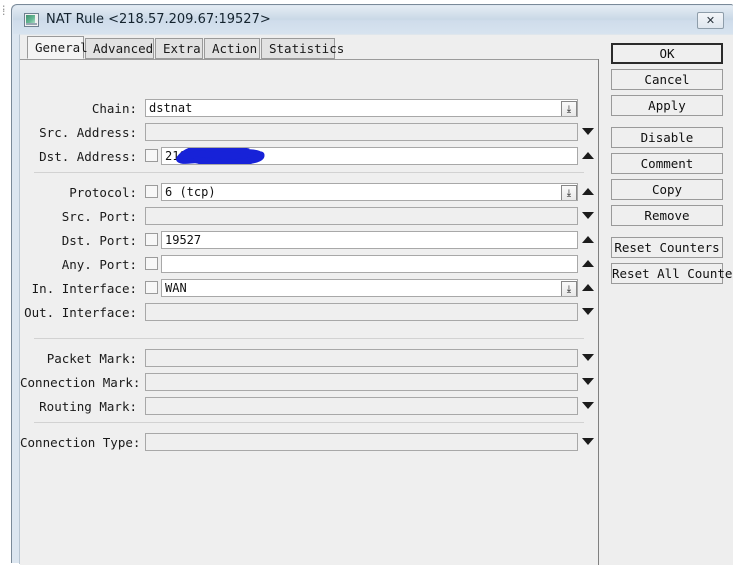  I want to click on ok-button: OK, so click(667, 53).